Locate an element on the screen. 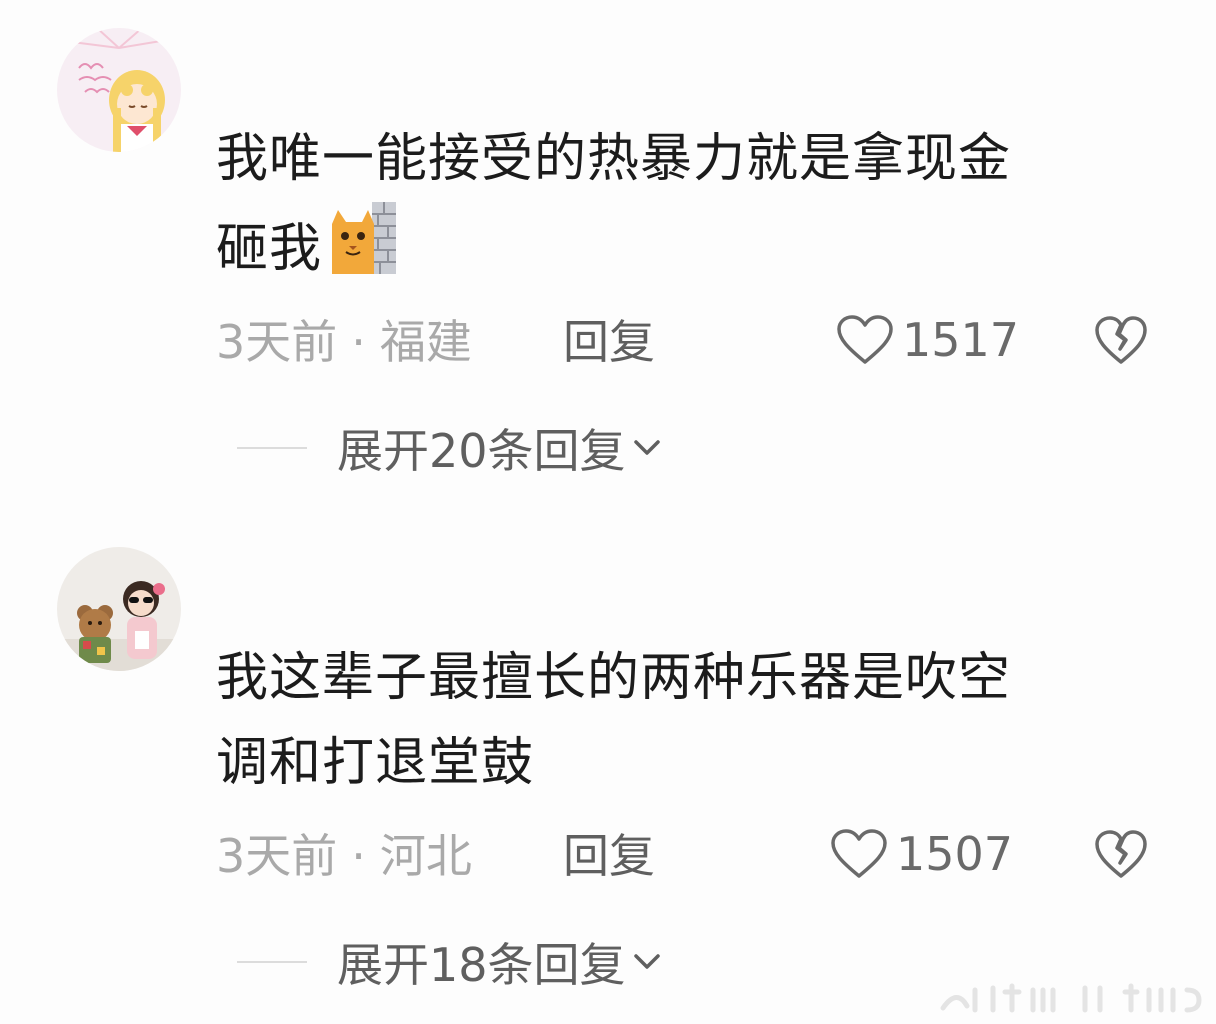 The image size is (1216, 1024). sailor-moon-avatar-icon is located at coordinates (119, 90).